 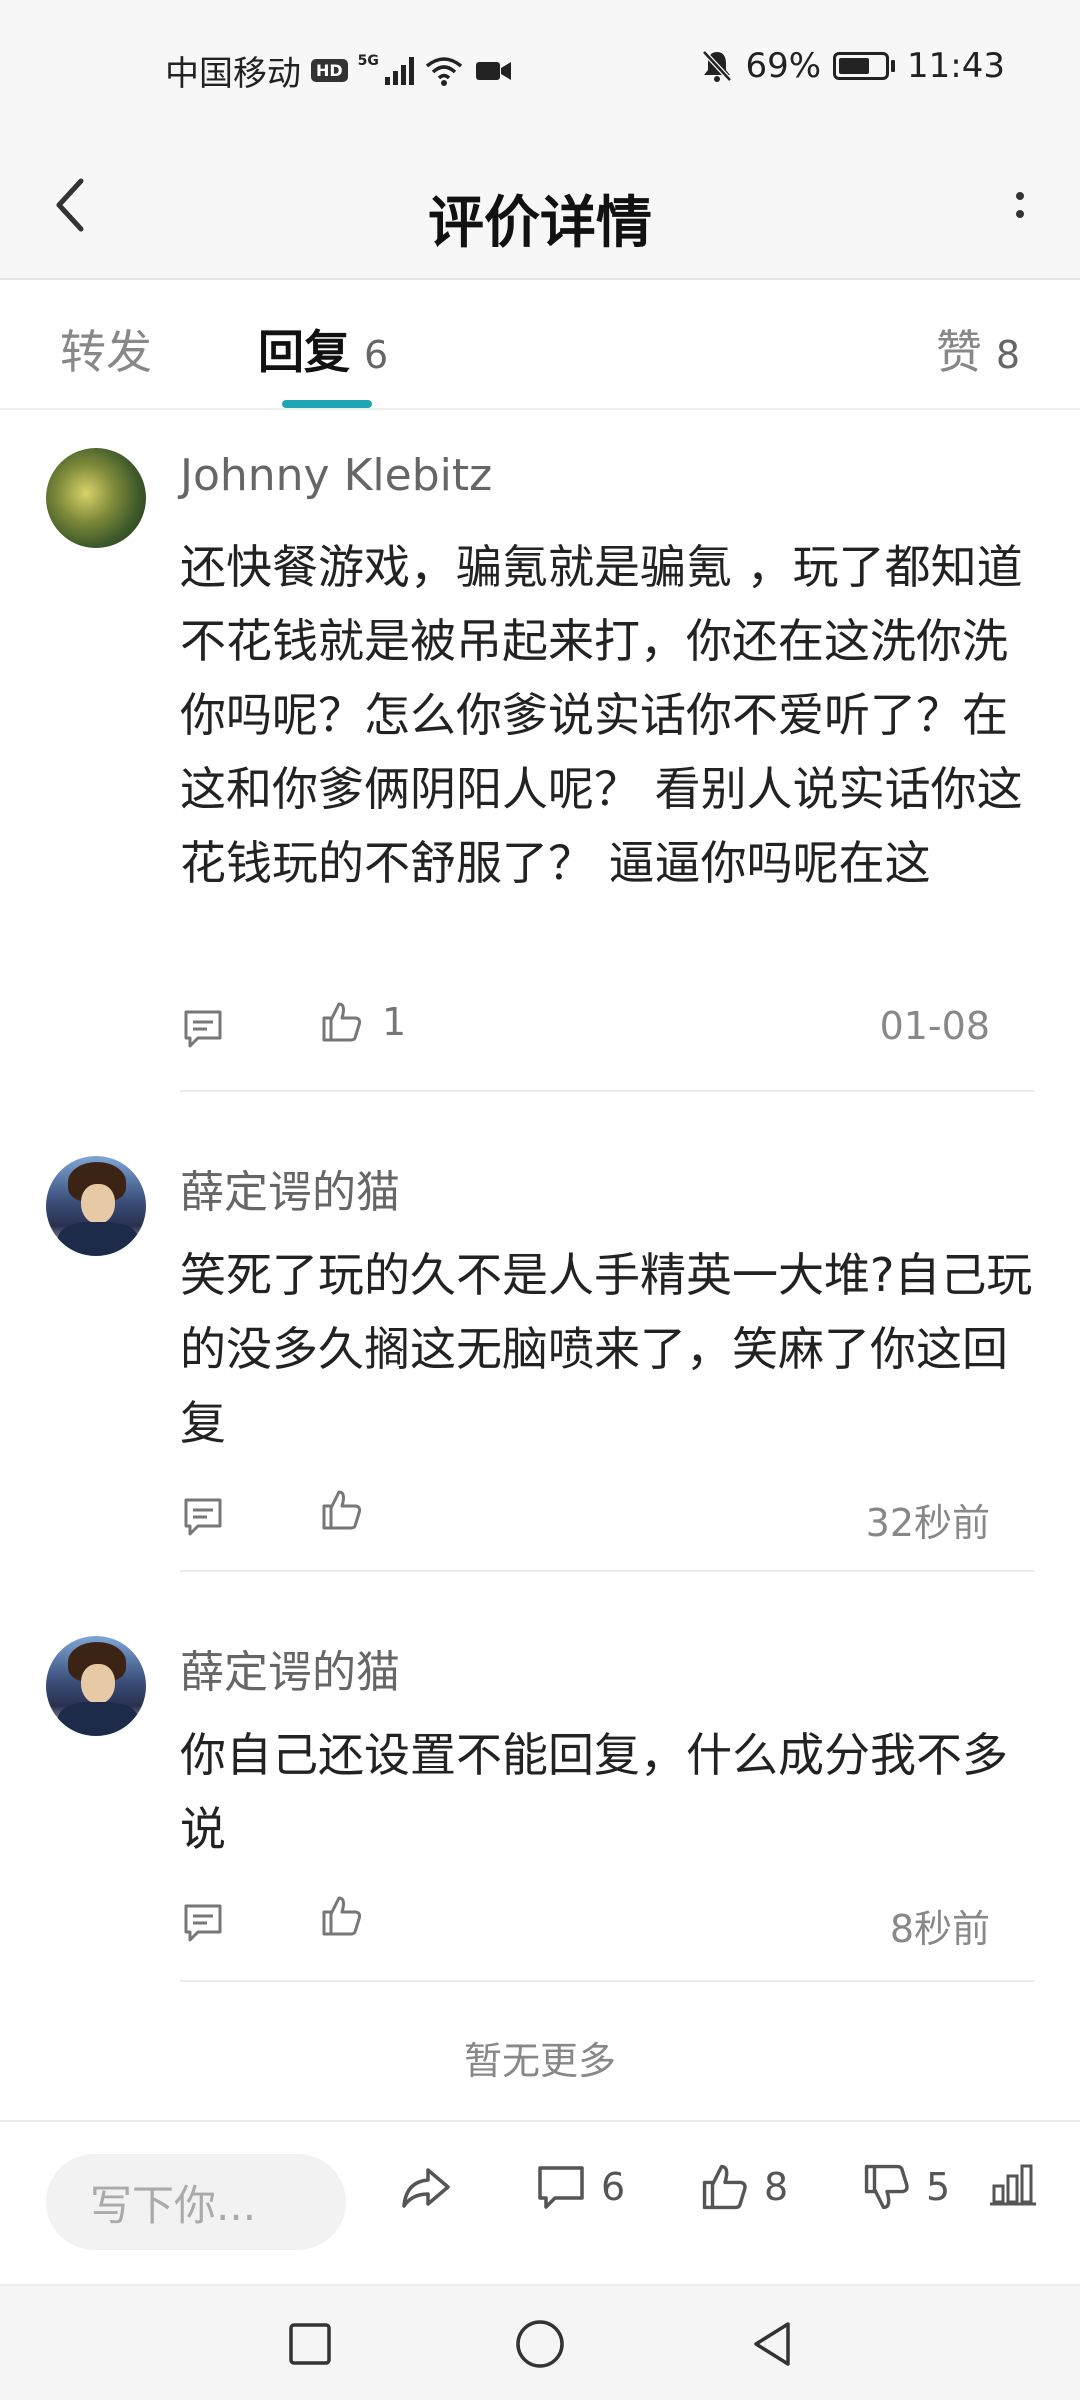 I want to click on mute-bell-icon, so click(x=717, y=66).